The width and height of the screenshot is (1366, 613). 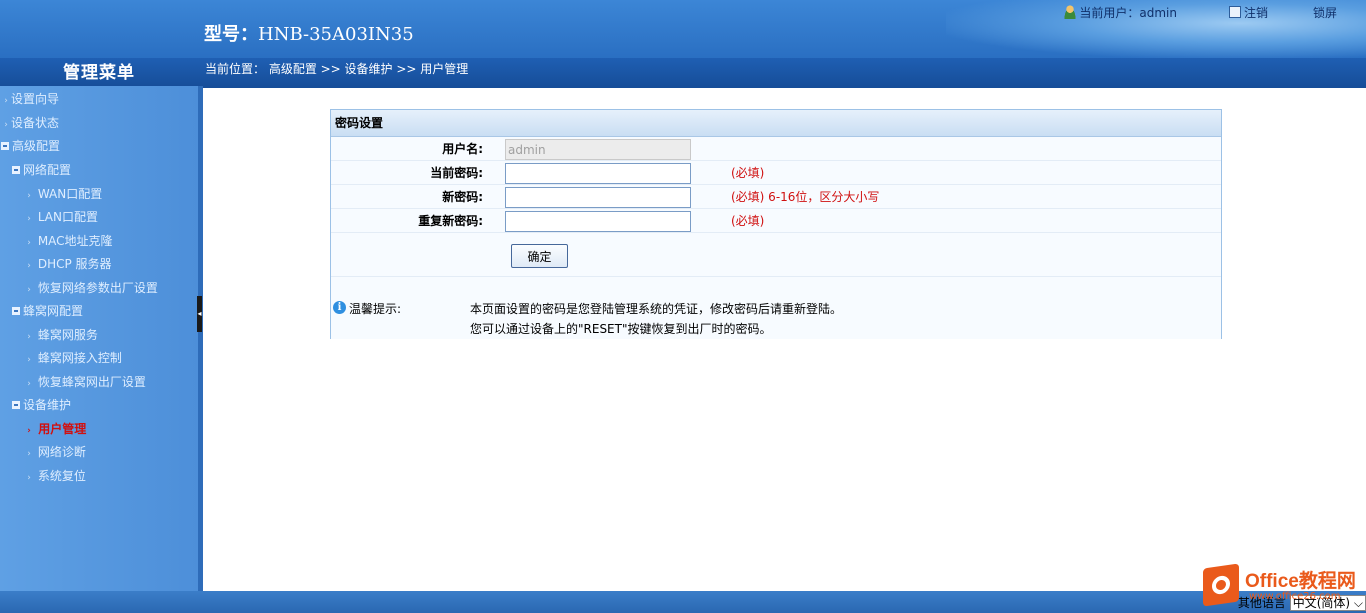 What do you see at coordinates (748, 173) in the screenshot?
I see `current-password-required: (必填)` at bounding box center [748, 173].